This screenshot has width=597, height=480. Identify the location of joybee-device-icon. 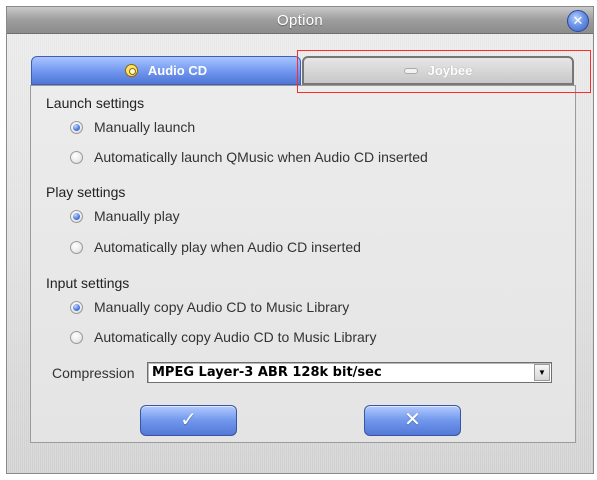
(410, 70).